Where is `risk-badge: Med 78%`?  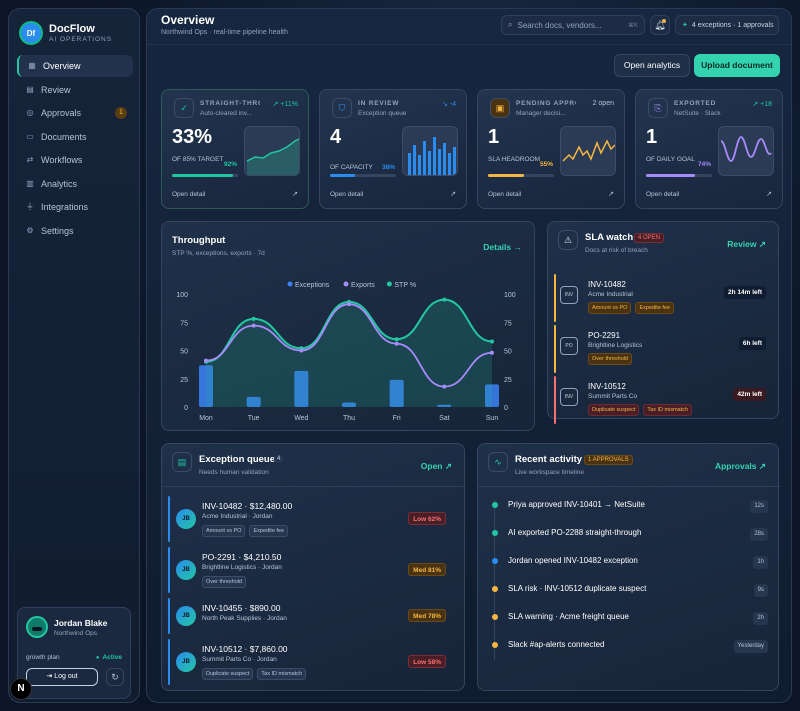
risk-badge: Med 78% is located at coordinates (427, 615).